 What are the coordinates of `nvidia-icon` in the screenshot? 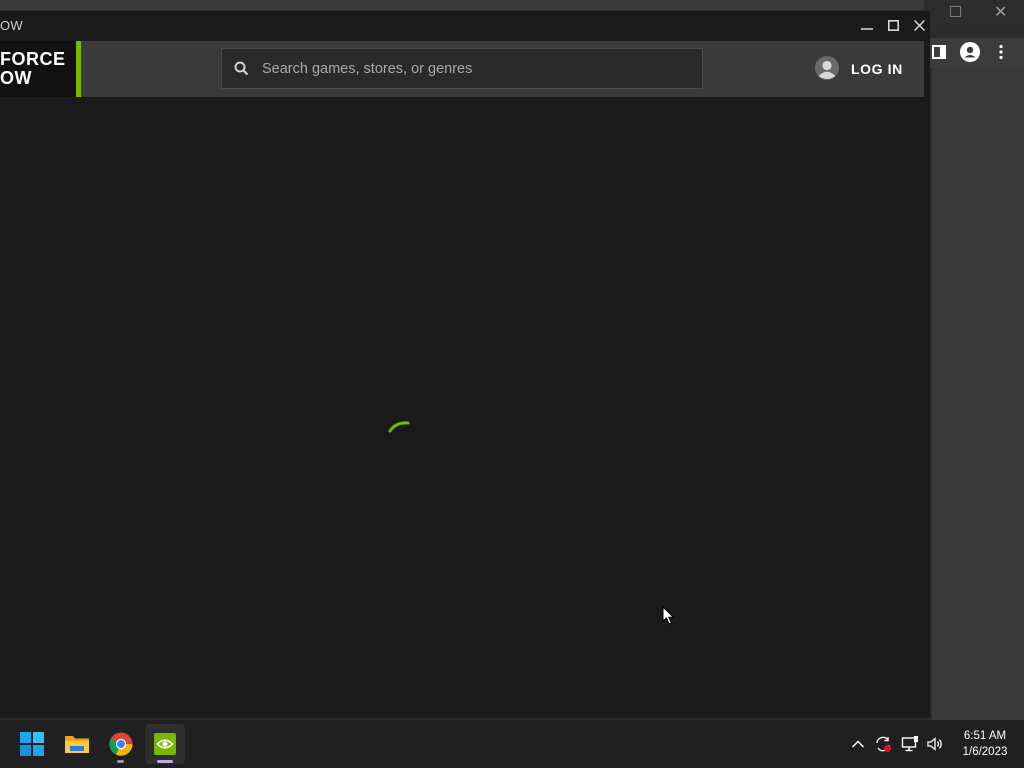 It's located at (165, 744).